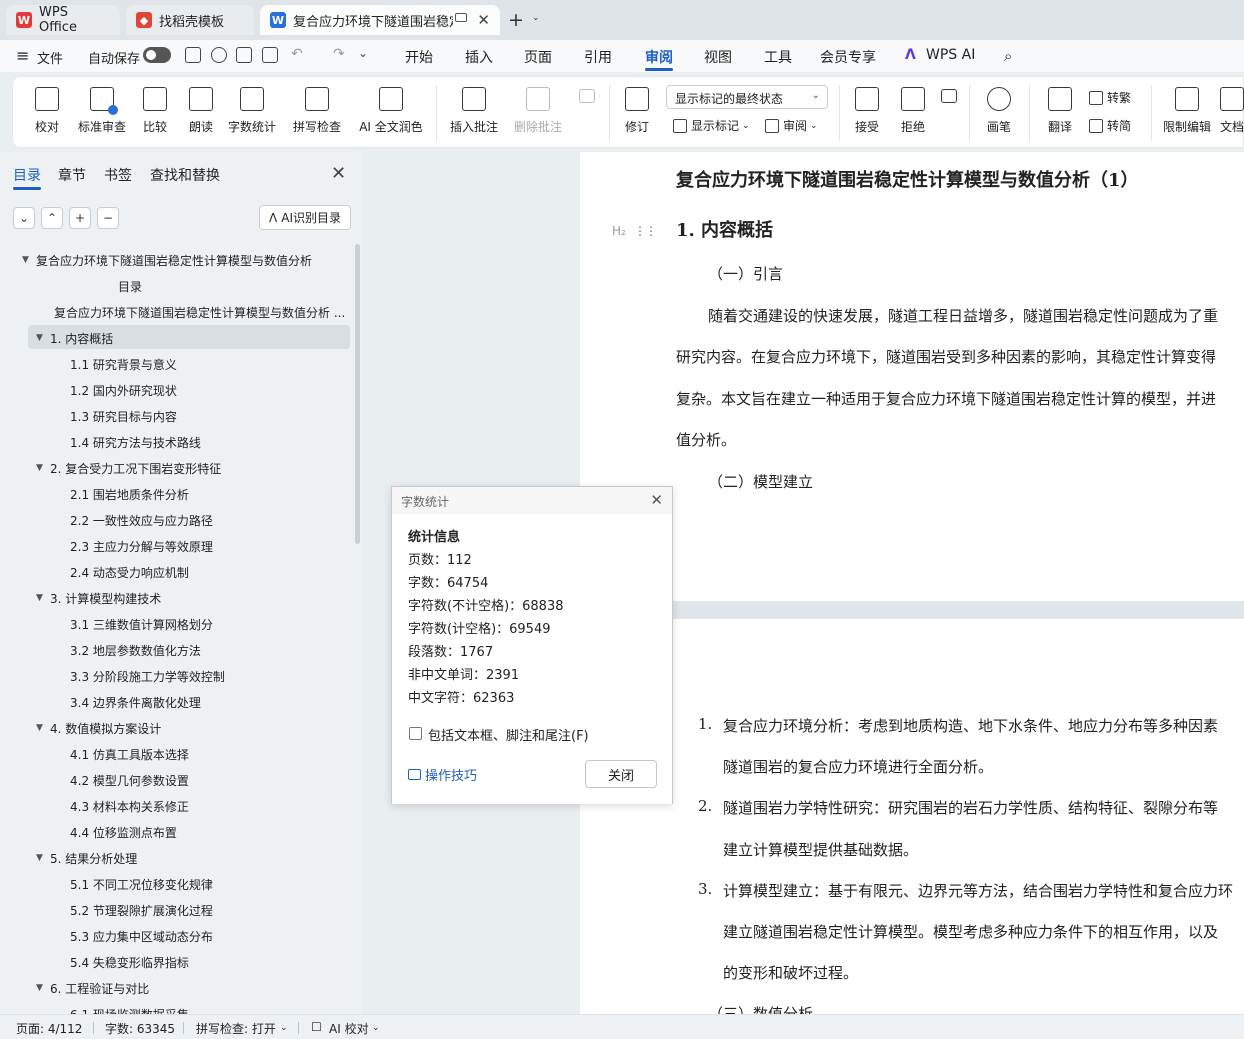 This screenshot has height=1039, width=1244. I want to click on sidebar-tab-toc: 目录, so click(27, 175).